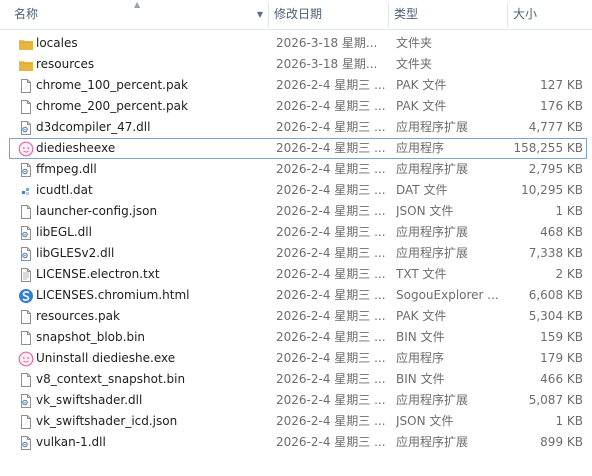 This screenshot has width=592, height=476. Describe the element at coordinates (548, 148) in the screenshot. I see `file-size: 158,255 KB` at that location.